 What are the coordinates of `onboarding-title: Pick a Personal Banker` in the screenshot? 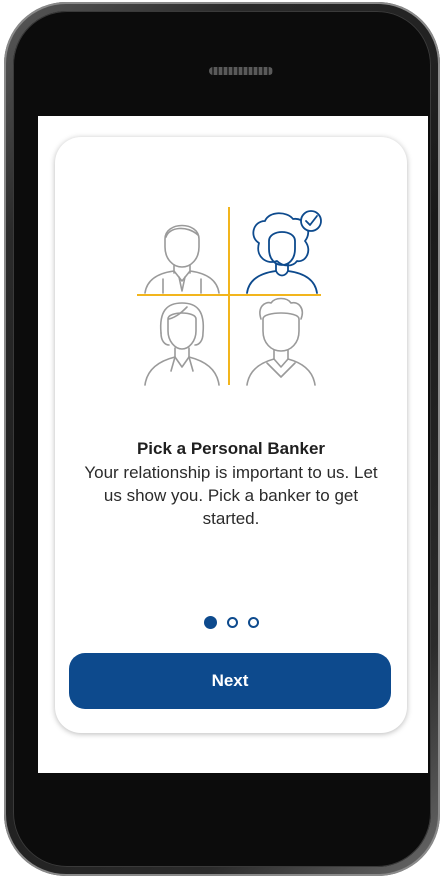 It's located at (231, 448).